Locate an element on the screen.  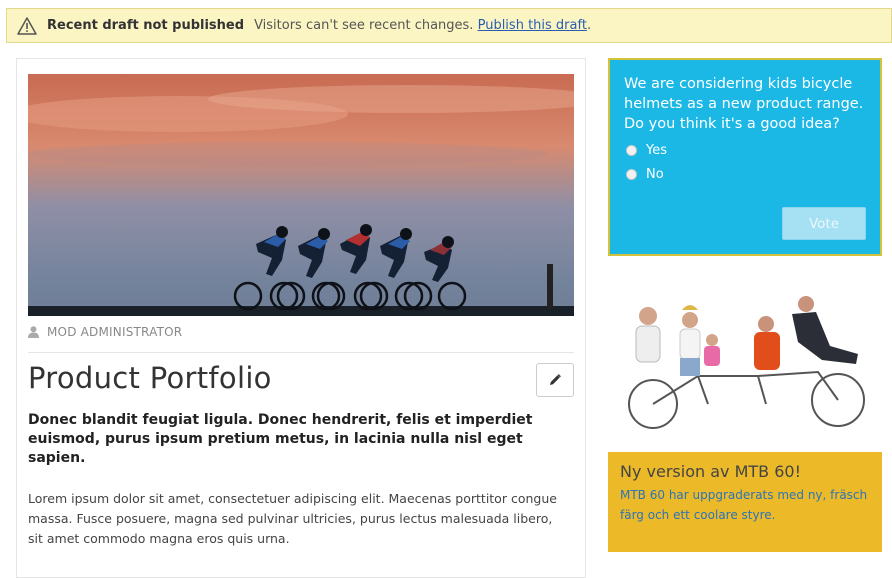
publish-draft-link: Publish this draft is located at coordinates (532, 25).